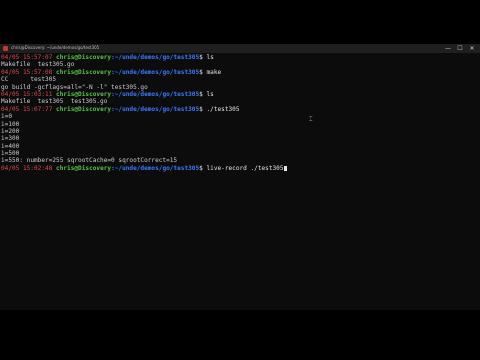 The width and height of the screenshot is (480, 360). I want to click on prompt-timestamp: 04/05 15:57:08, so click(27, 72).